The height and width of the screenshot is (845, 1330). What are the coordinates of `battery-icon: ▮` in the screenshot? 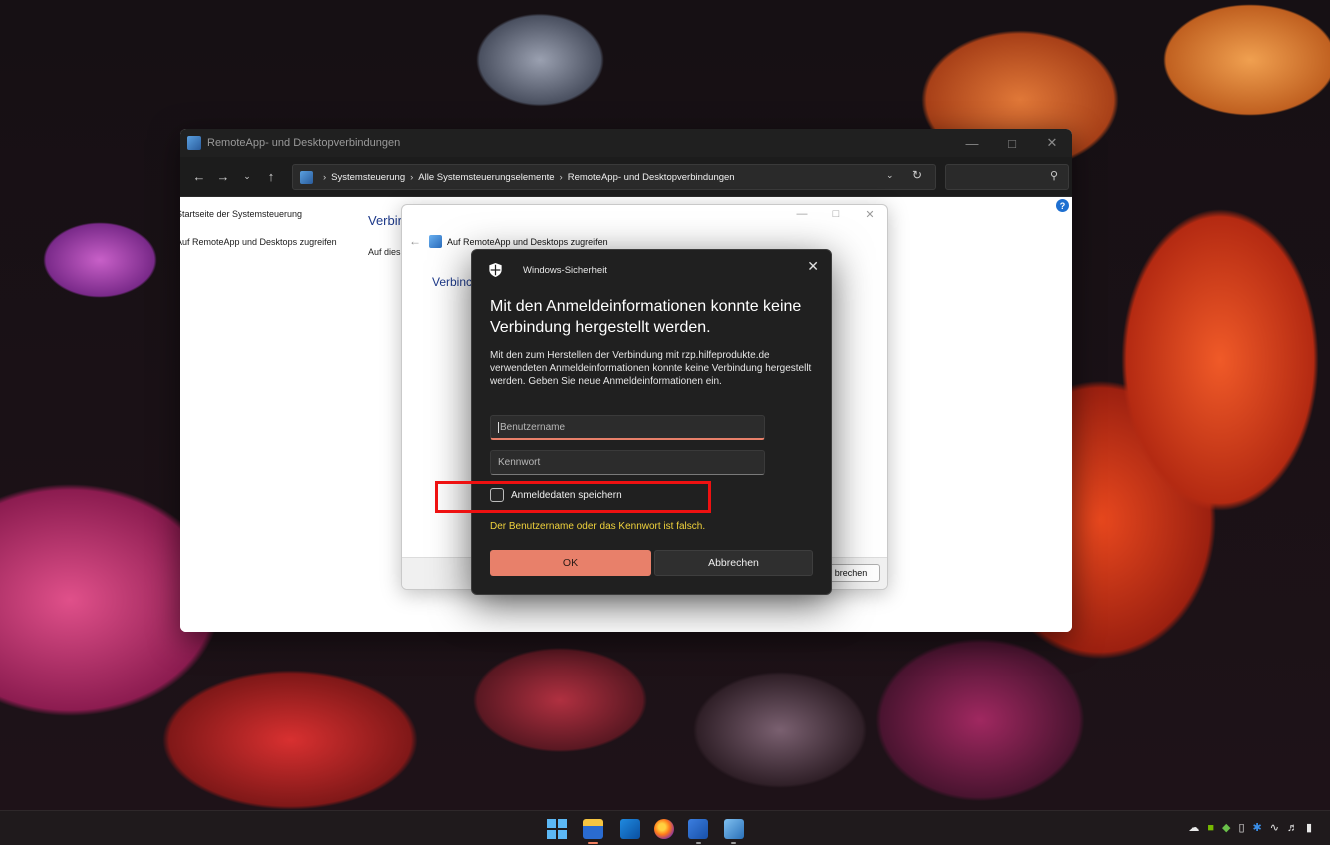 It's located at (1309, 828).